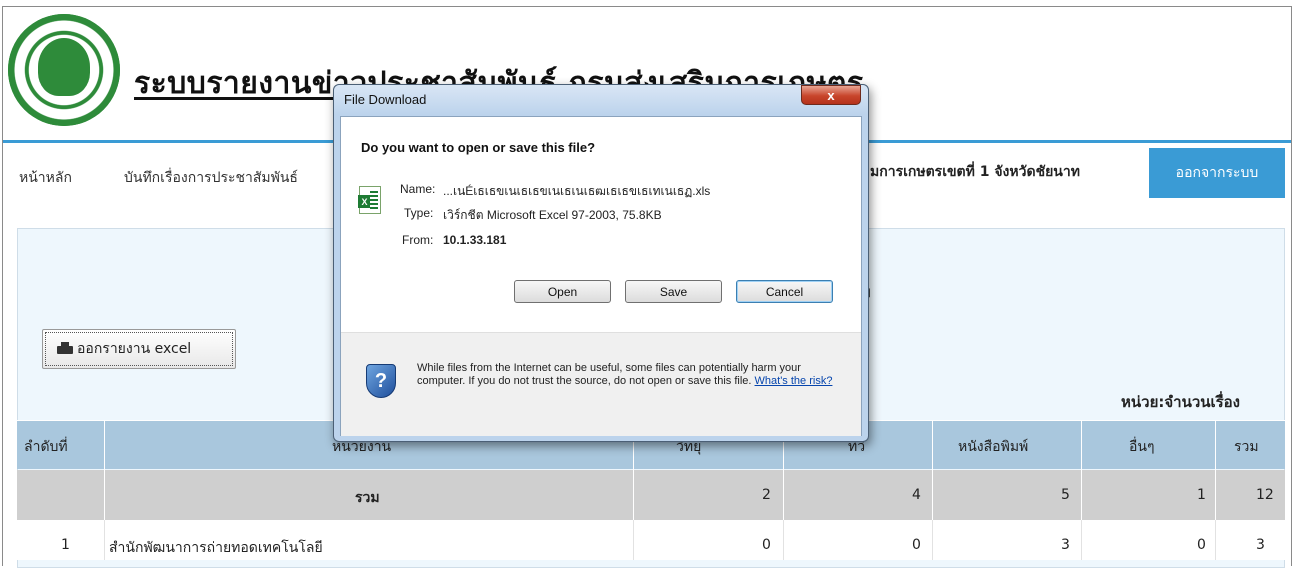 The height and width of the screenshot is (568, 1298). Describe the element at coordinates (794, 381) in the screenshot. I see `whats-the-risk-link: What's the risk?` at that location.